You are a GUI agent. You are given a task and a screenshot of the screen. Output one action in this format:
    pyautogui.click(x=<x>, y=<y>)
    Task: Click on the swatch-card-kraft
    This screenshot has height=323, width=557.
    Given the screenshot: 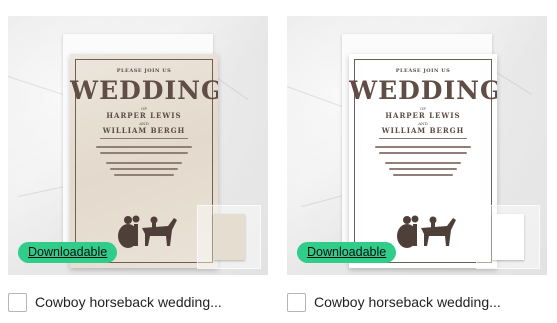 What is the action you would take?
    pyautogui.click(x=229, y=237)
    